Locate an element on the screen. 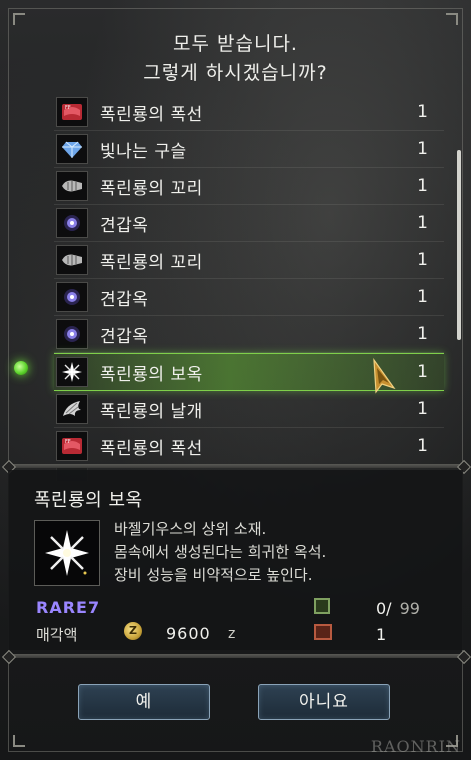  description-line: 몸속에서 생성된다는 희귀한 옥석. is located at coordinates (220, 552).